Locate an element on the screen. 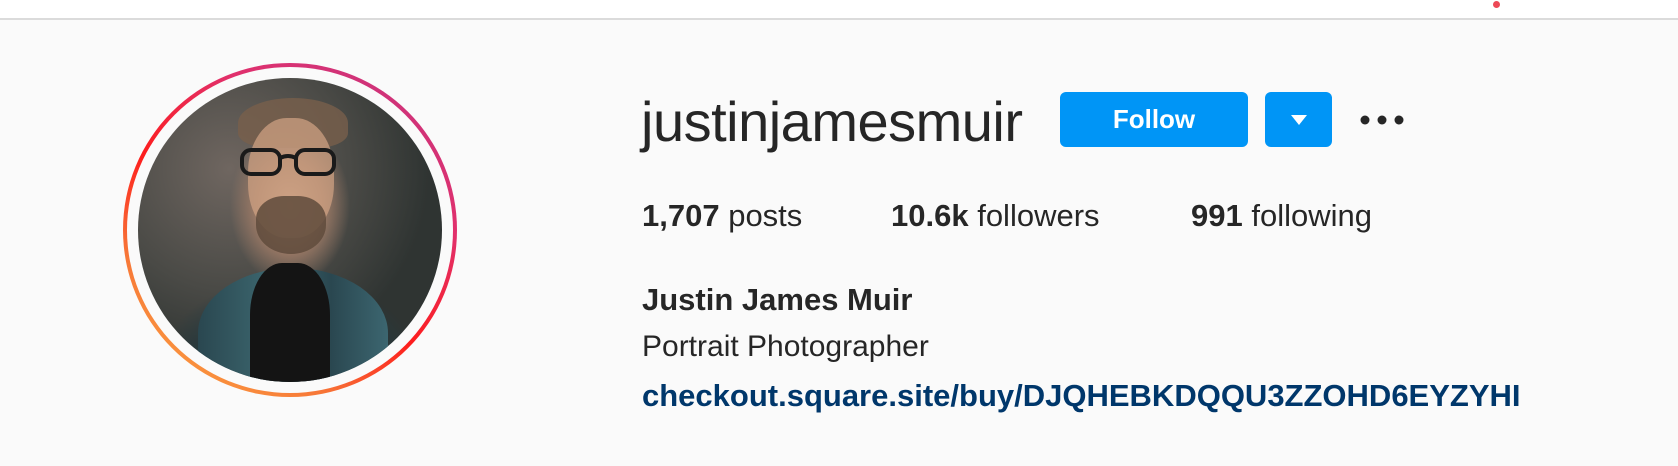  stat-followers: 10.6k followers is located at coordinates (995, 216).